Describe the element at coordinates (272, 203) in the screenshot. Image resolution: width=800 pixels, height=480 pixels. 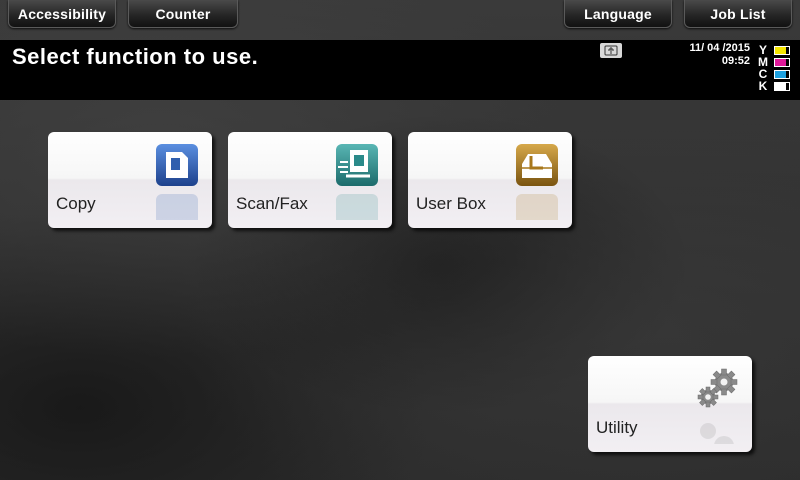
I see `scan-fax-label: Scan/Fax` at that location.